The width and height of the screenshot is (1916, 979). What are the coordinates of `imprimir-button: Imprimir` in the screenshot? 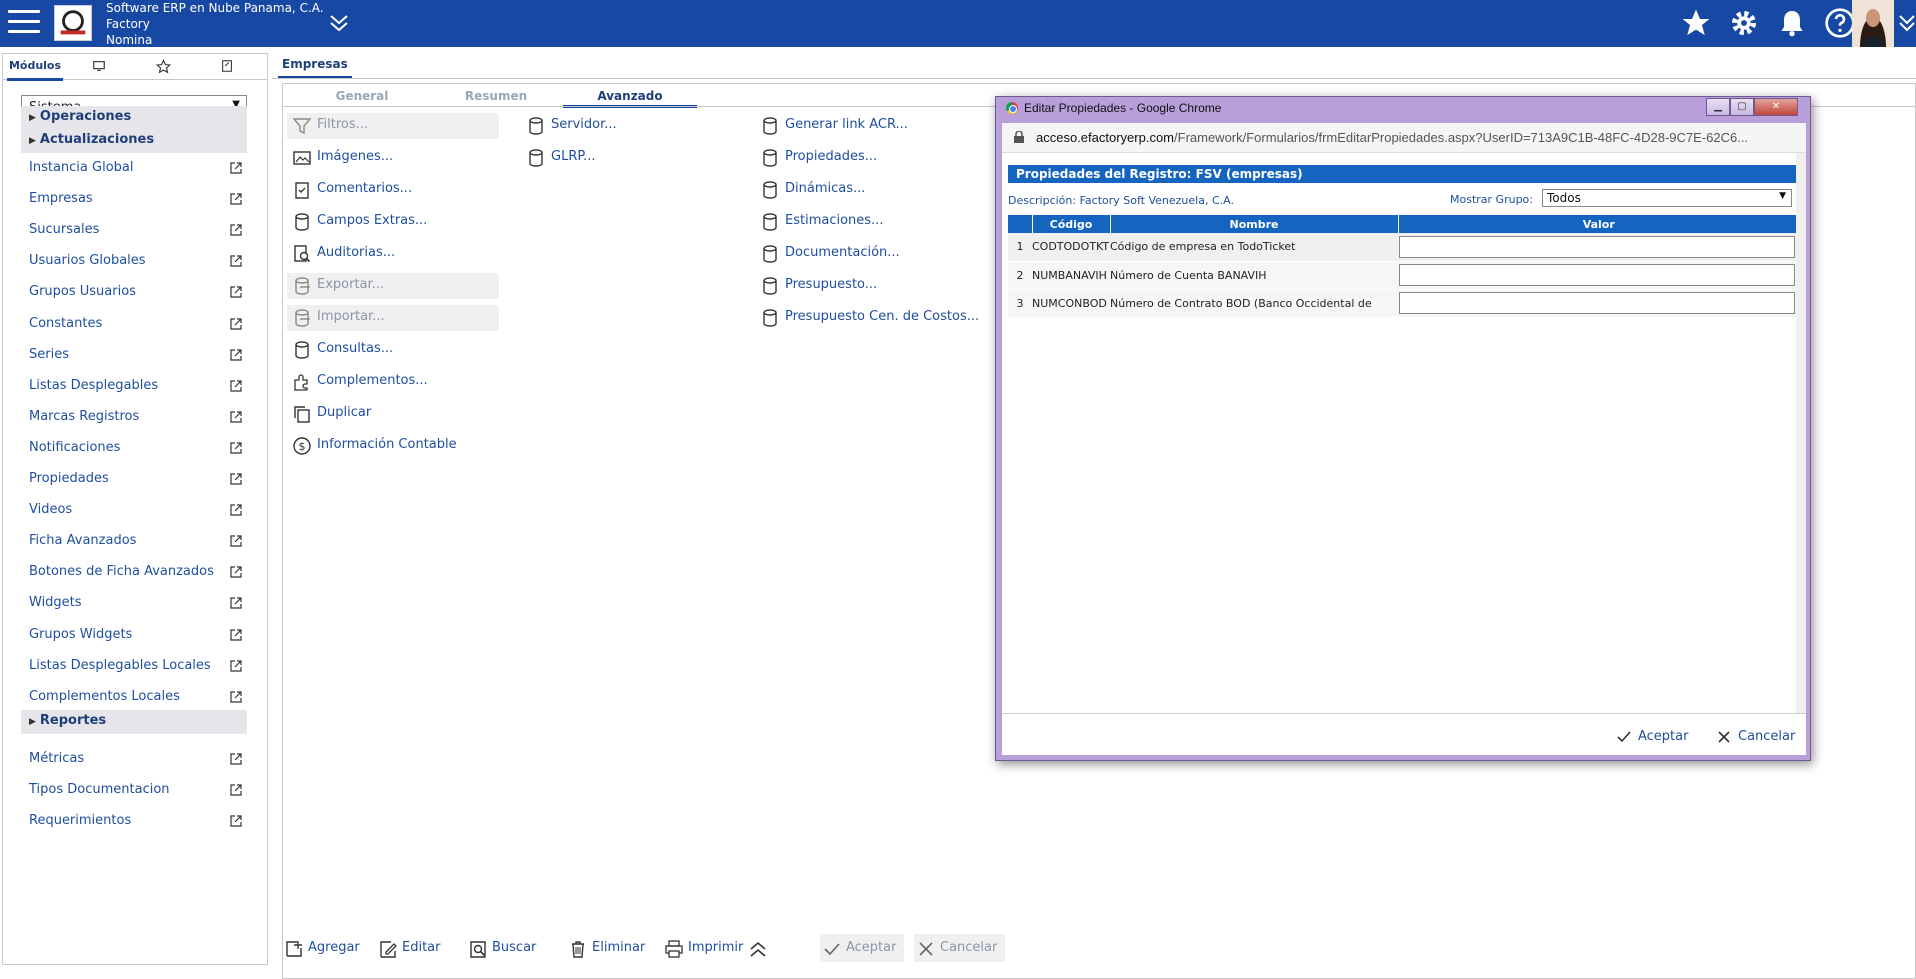 It's located at (702, 948).